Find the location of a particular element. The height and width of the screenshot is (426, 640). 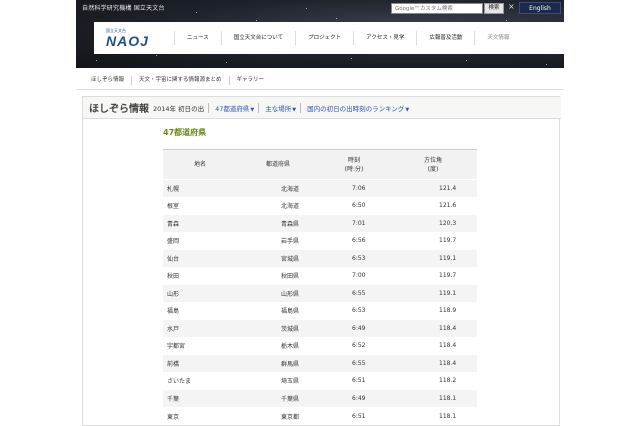

table-row: さいたま 埼玉県 6:51 118.2 is located at coordinates (320, 380).